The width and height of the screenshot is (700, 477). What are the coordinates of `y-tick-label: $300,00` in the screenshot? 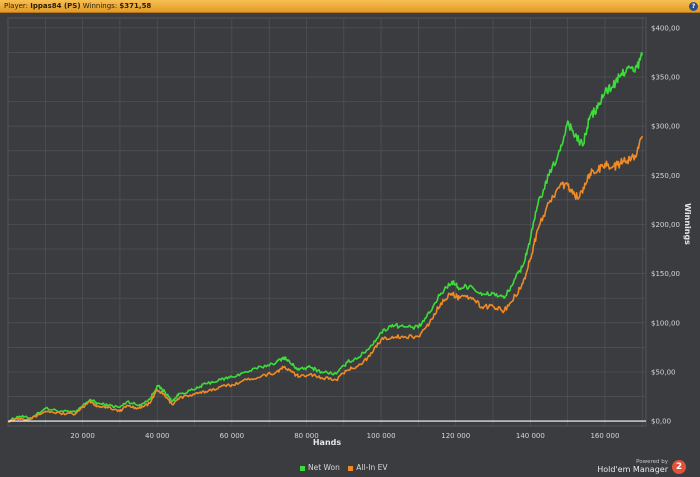 It's located at (665, 127).